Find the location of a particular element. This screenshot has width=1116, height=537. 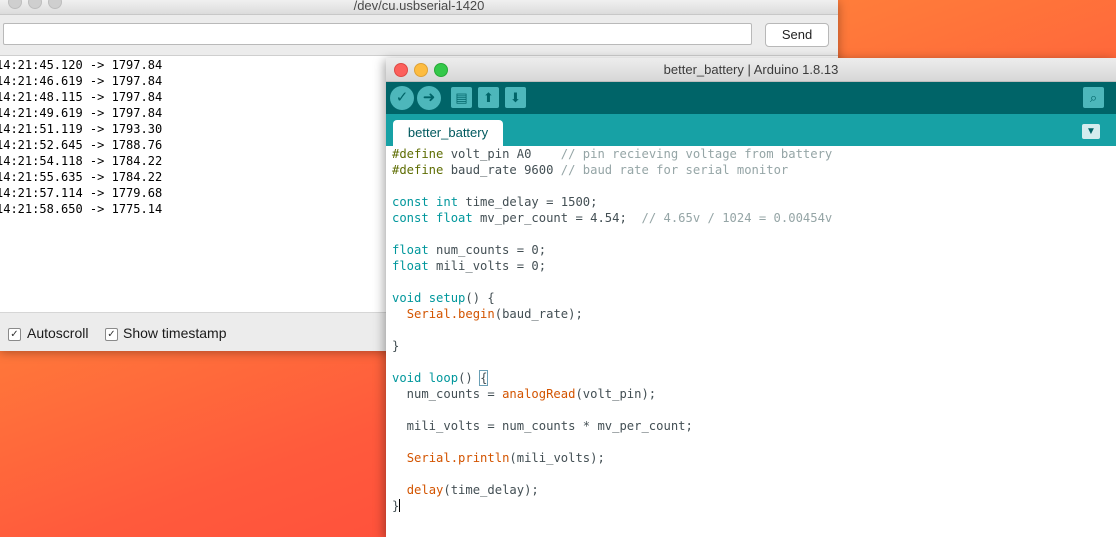

save-icon: ⬇ is located at coordinates (515, 97).